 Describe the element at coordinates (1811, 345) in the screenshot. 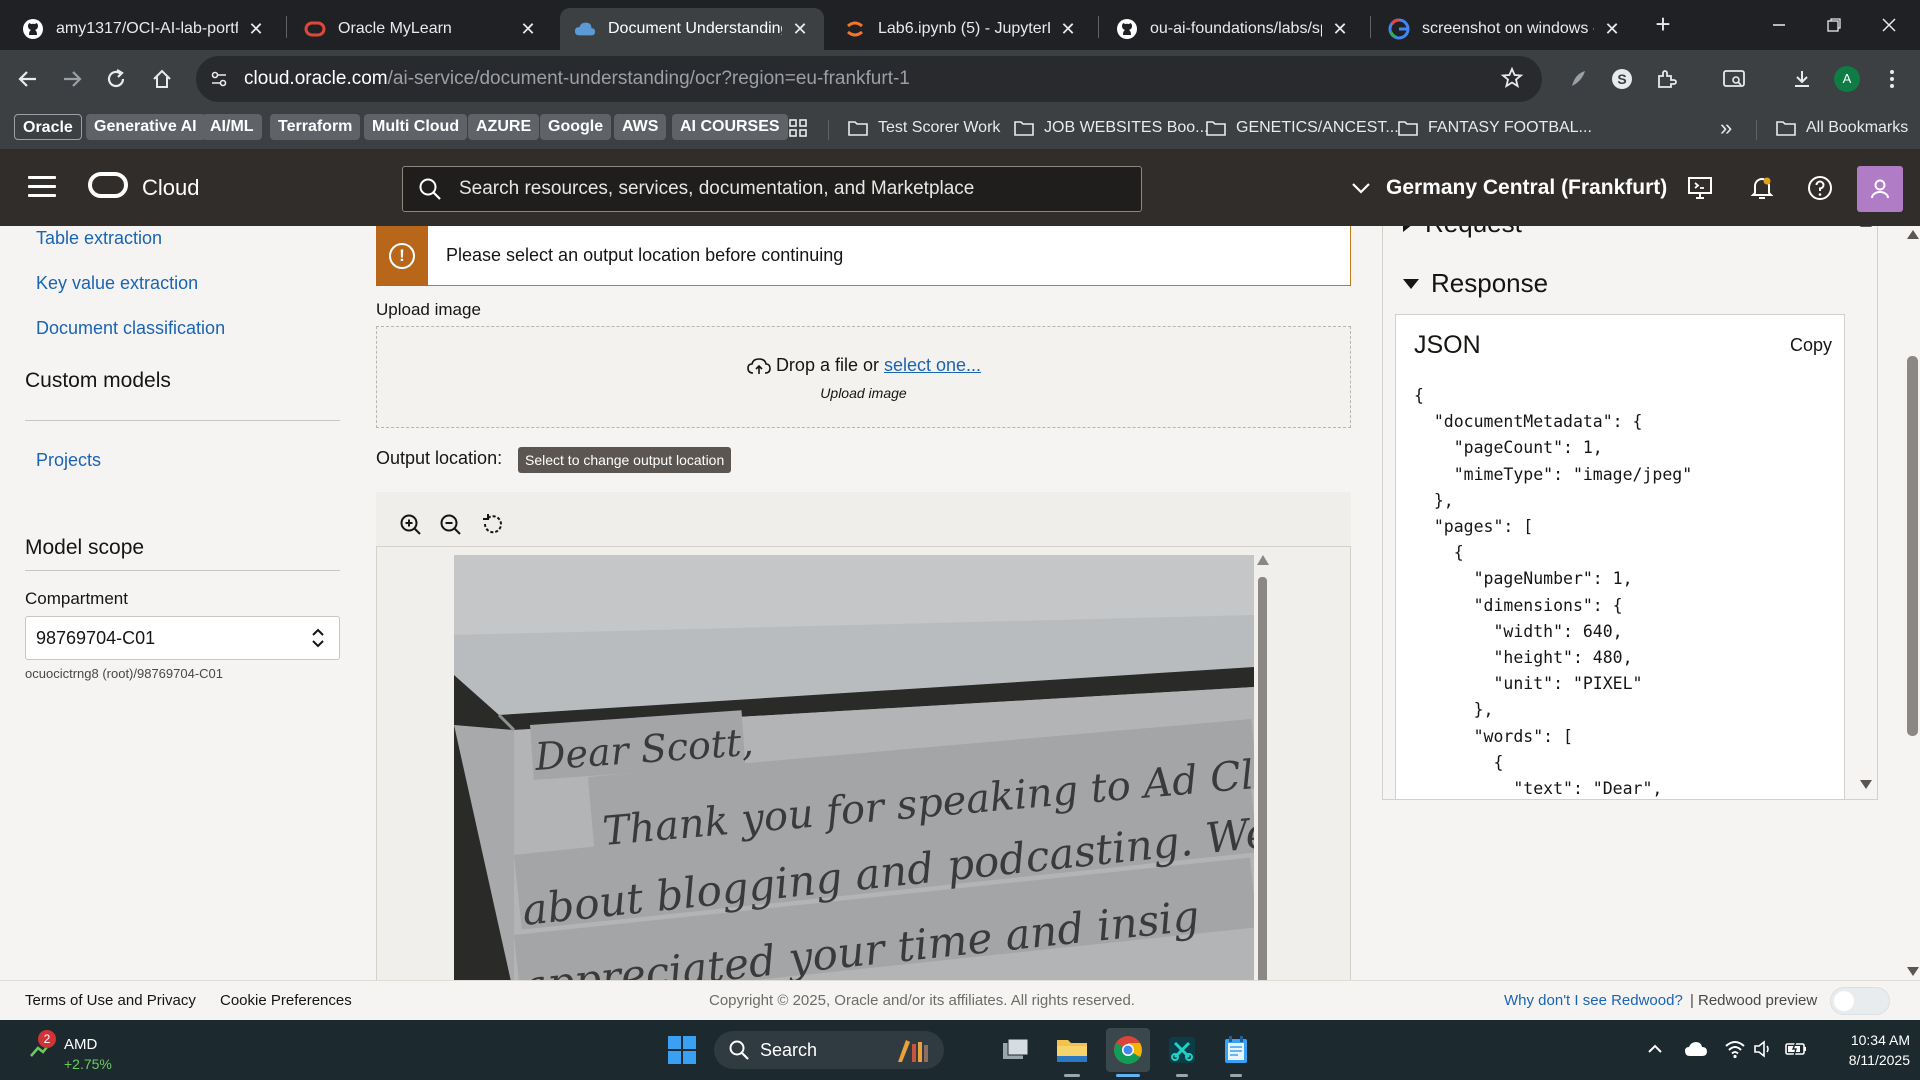

I see `copy-button: Copy` at that location.